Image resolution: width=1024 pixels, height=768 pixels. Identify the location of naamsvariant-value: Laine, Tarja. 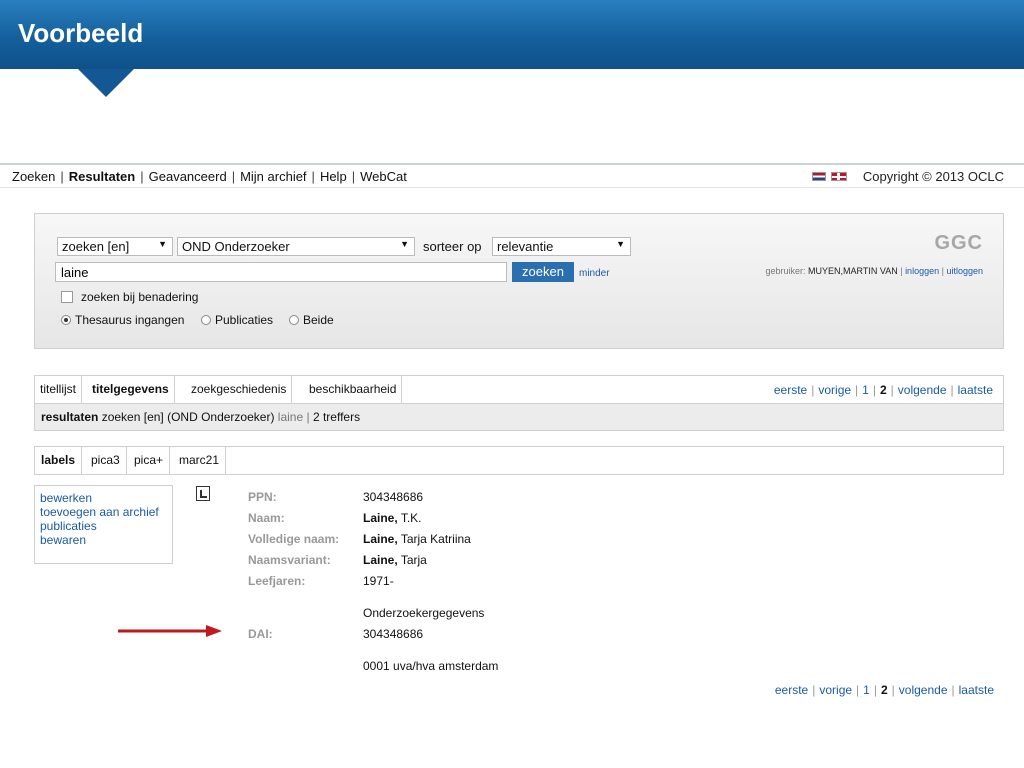
(395, 560).